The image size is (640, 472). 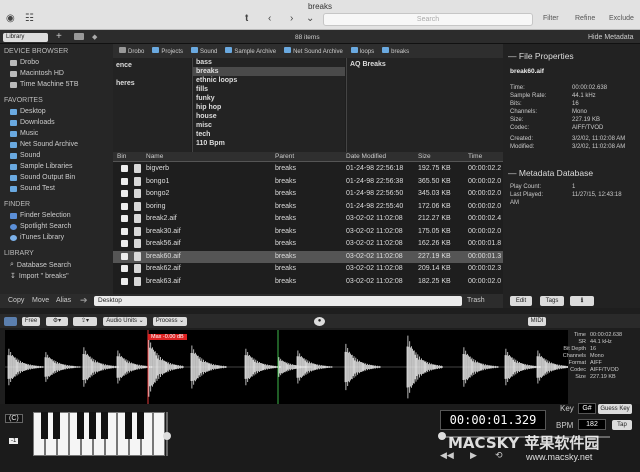 I want to click on destination-select: Desktop, so click(x=278, y=301).